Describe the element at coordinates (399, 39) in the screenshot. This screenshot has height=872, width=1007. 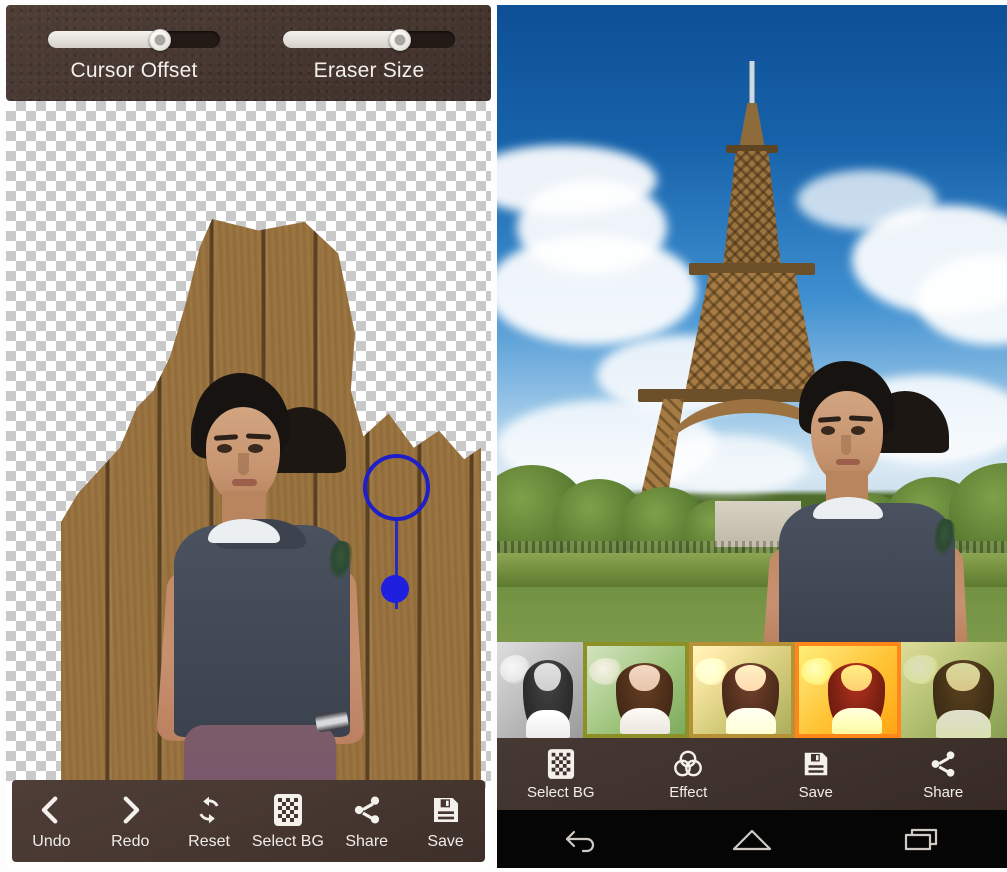
I see `eraser-size-thumb` at that location.